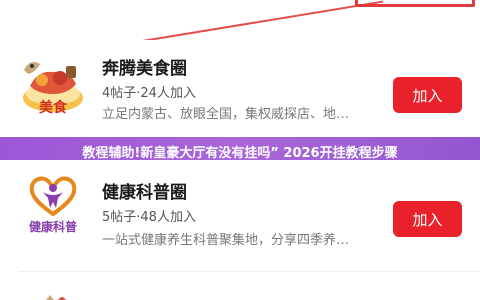 The height and width of the screenshot is (300, 480). What do you see at coordinates (249, 271) in the screenshot?
I see `divider` at bounding box center [249, 271].